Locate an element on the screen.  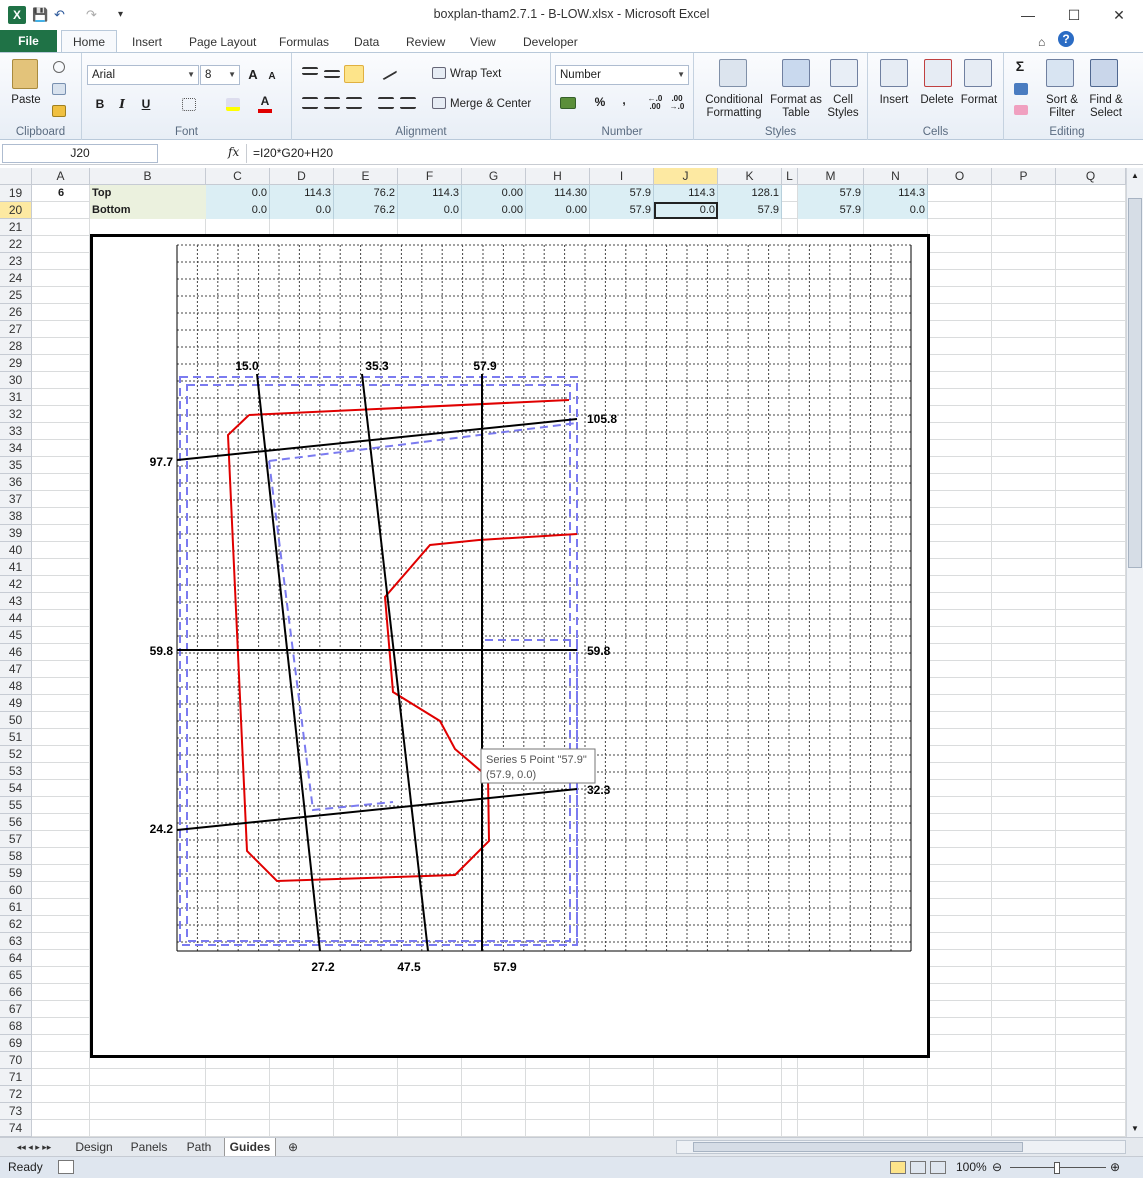
row-header-57: 57 is located at coordinates (16, 839).